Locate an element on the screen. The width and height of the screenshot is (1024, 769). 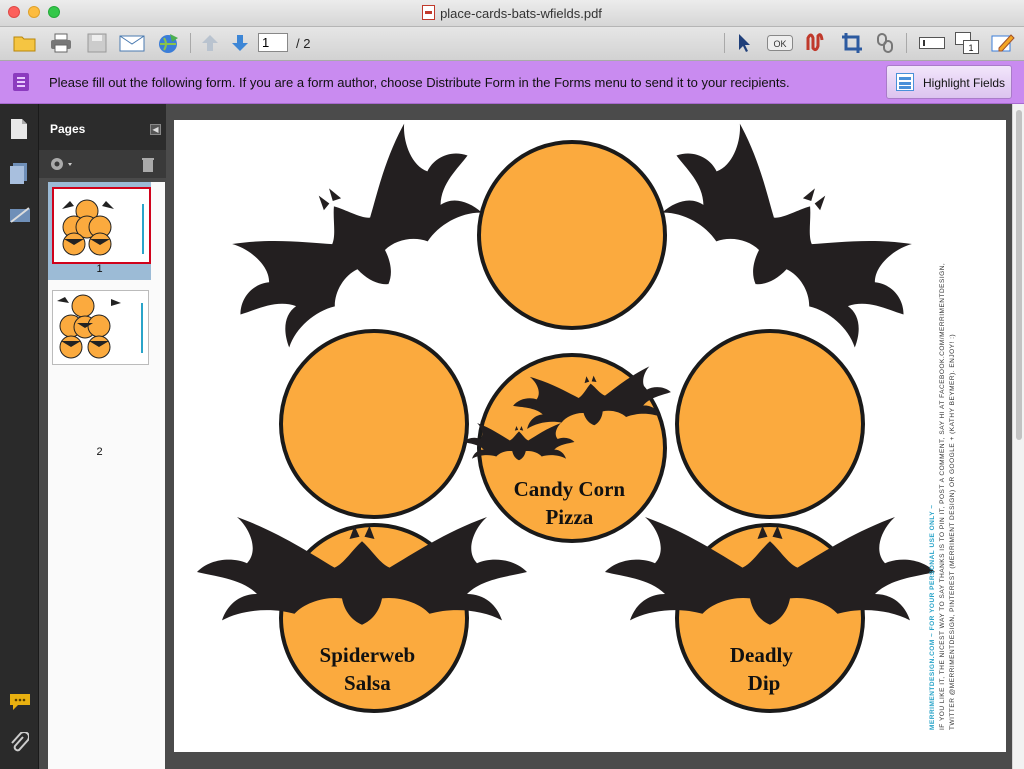
highlight-fields-button: Highlight Fields is located at coordinates (949, 82).